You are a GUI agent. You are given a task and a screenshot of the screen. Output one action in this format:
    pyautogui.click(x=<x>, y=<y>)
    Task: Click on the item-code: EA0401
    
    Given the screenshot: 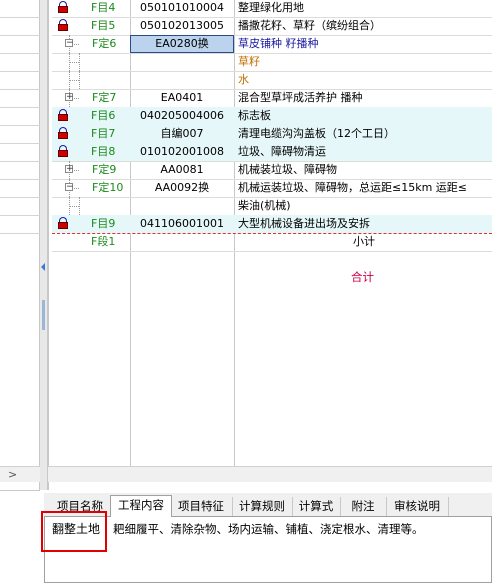 What is the action you would take?
    pyautogui.click(x=182, y=98)
    